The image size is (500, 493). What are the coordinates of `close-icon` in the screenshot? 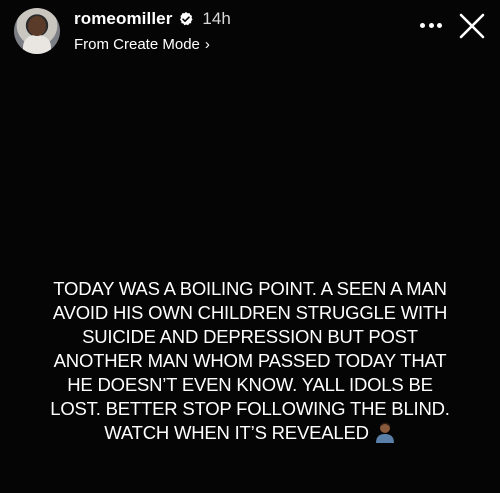 It's located at (472, 26).